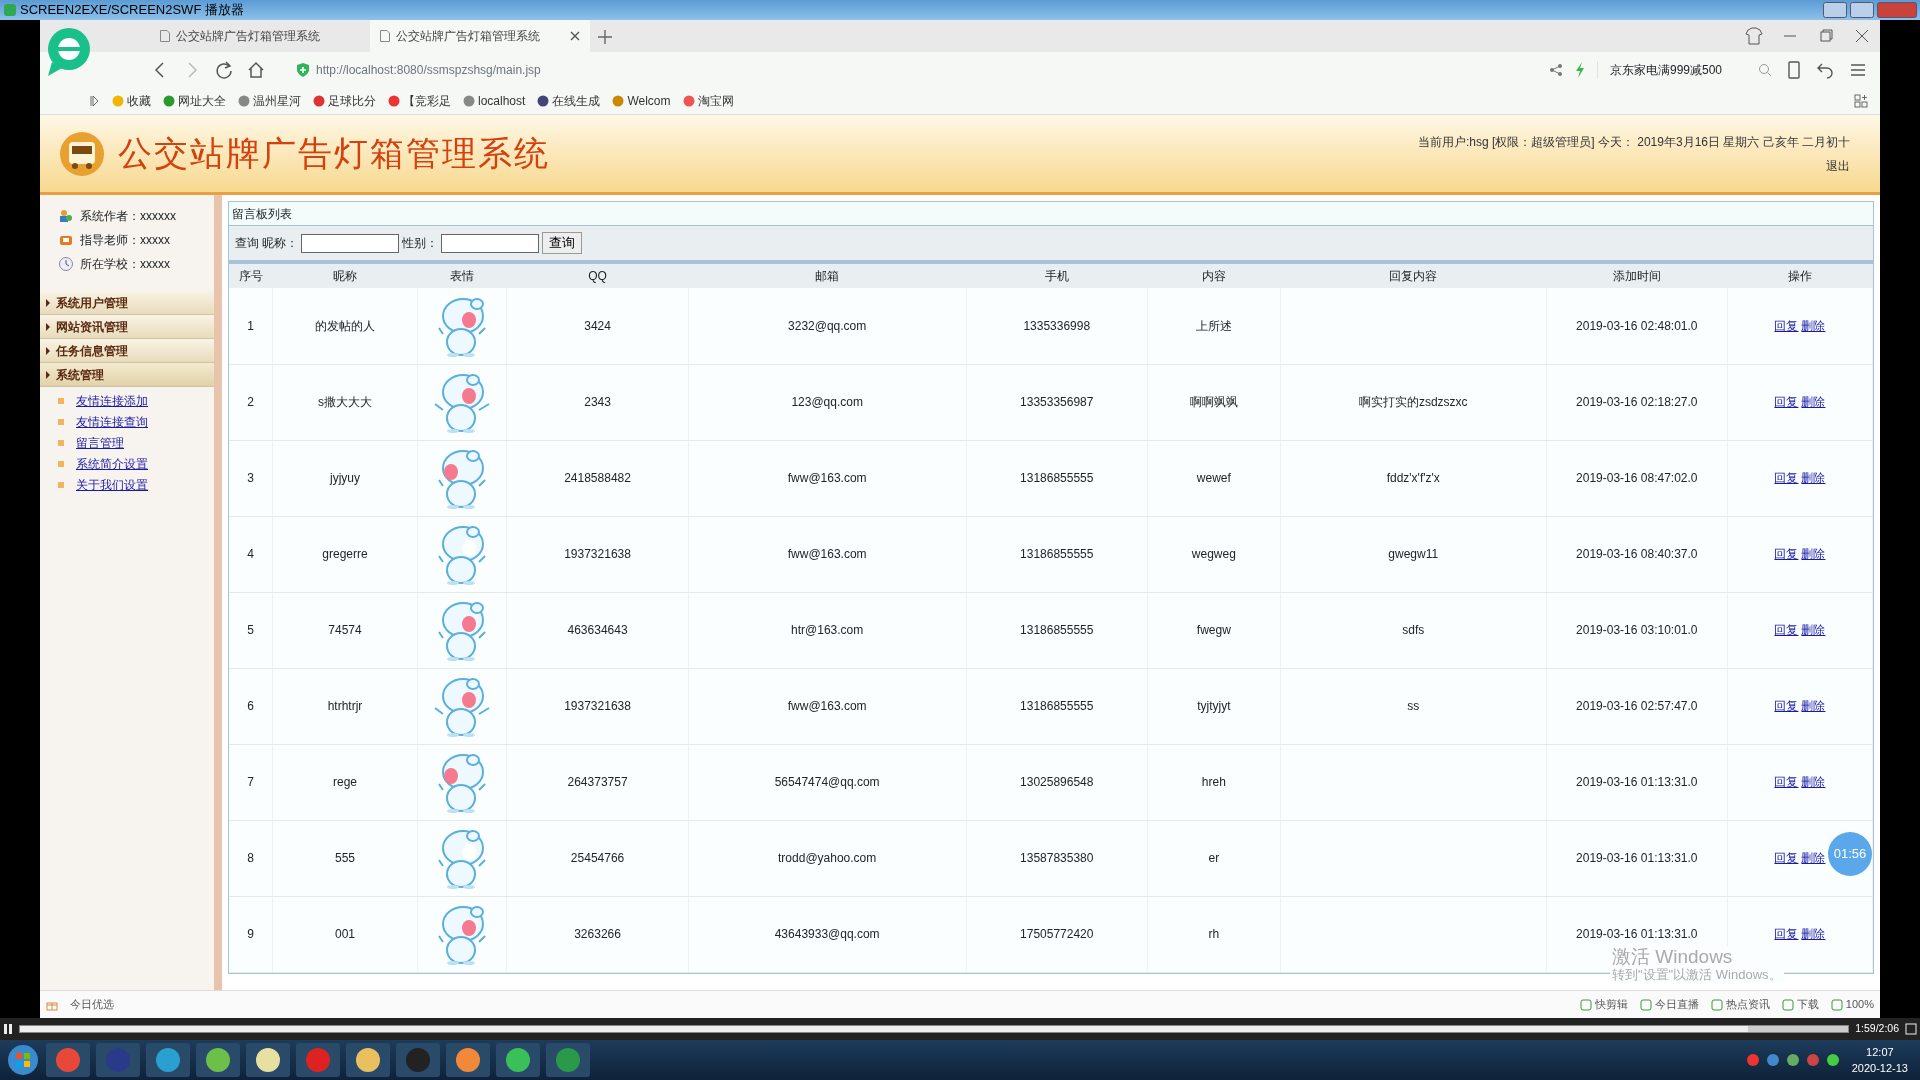  What do you see at coordinates (1611, 1004) in the screenshot?
I see `status-item: 快剪辑` at bounding box center [1611, 1004].